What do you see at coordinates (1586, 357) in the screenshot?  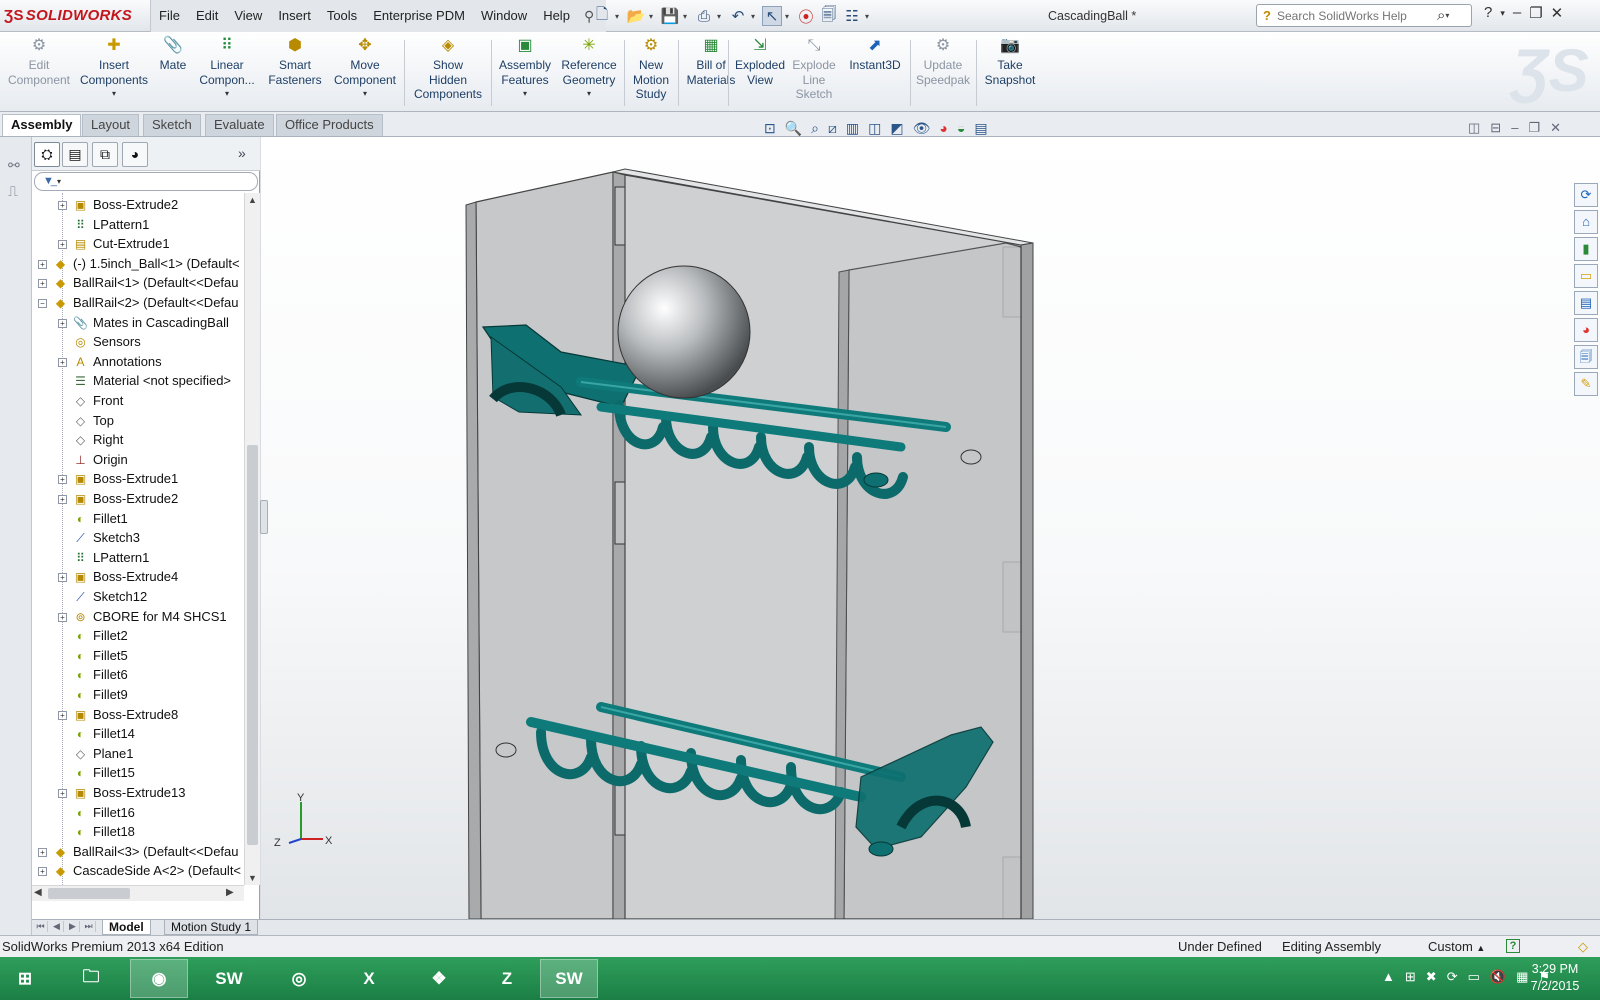 I see `custom-properties-icon: 🗐` at bounding box center [1586, 357].